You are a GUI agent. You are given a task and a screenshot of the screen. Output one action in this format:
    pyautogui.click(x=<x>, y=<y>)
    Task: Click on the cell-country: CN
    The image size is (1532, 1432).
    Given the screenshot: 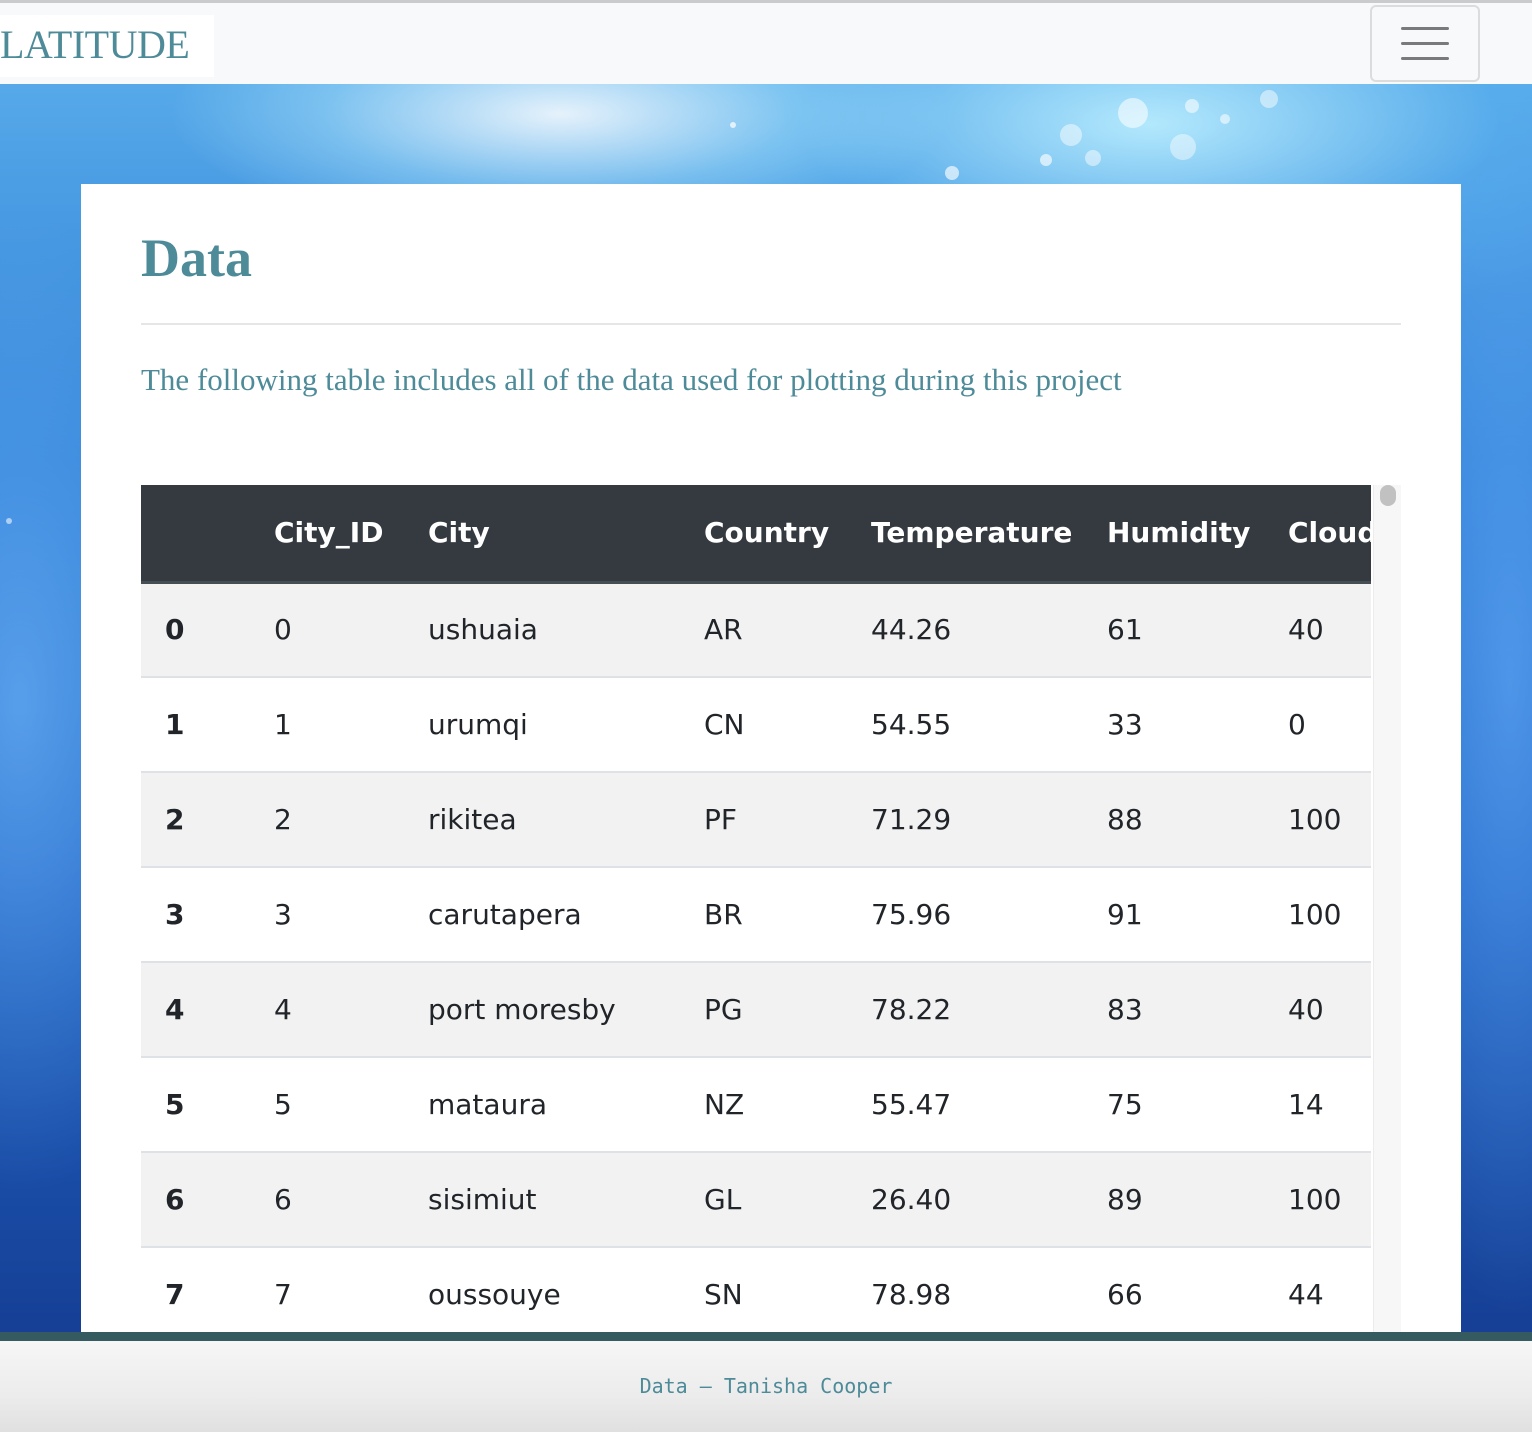 What is the action you would take?
    pyautogui.click(x=787, y=725)
    